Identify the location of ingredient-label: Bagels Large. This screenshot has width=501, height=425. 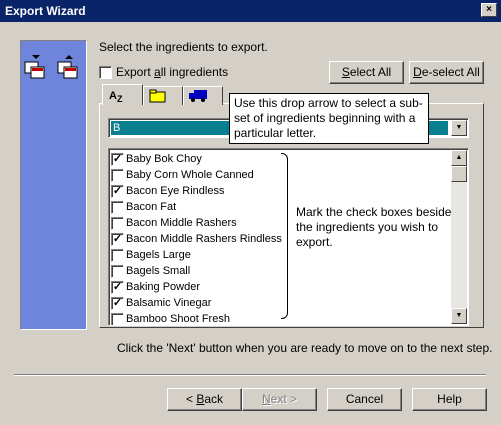
(158, 255).